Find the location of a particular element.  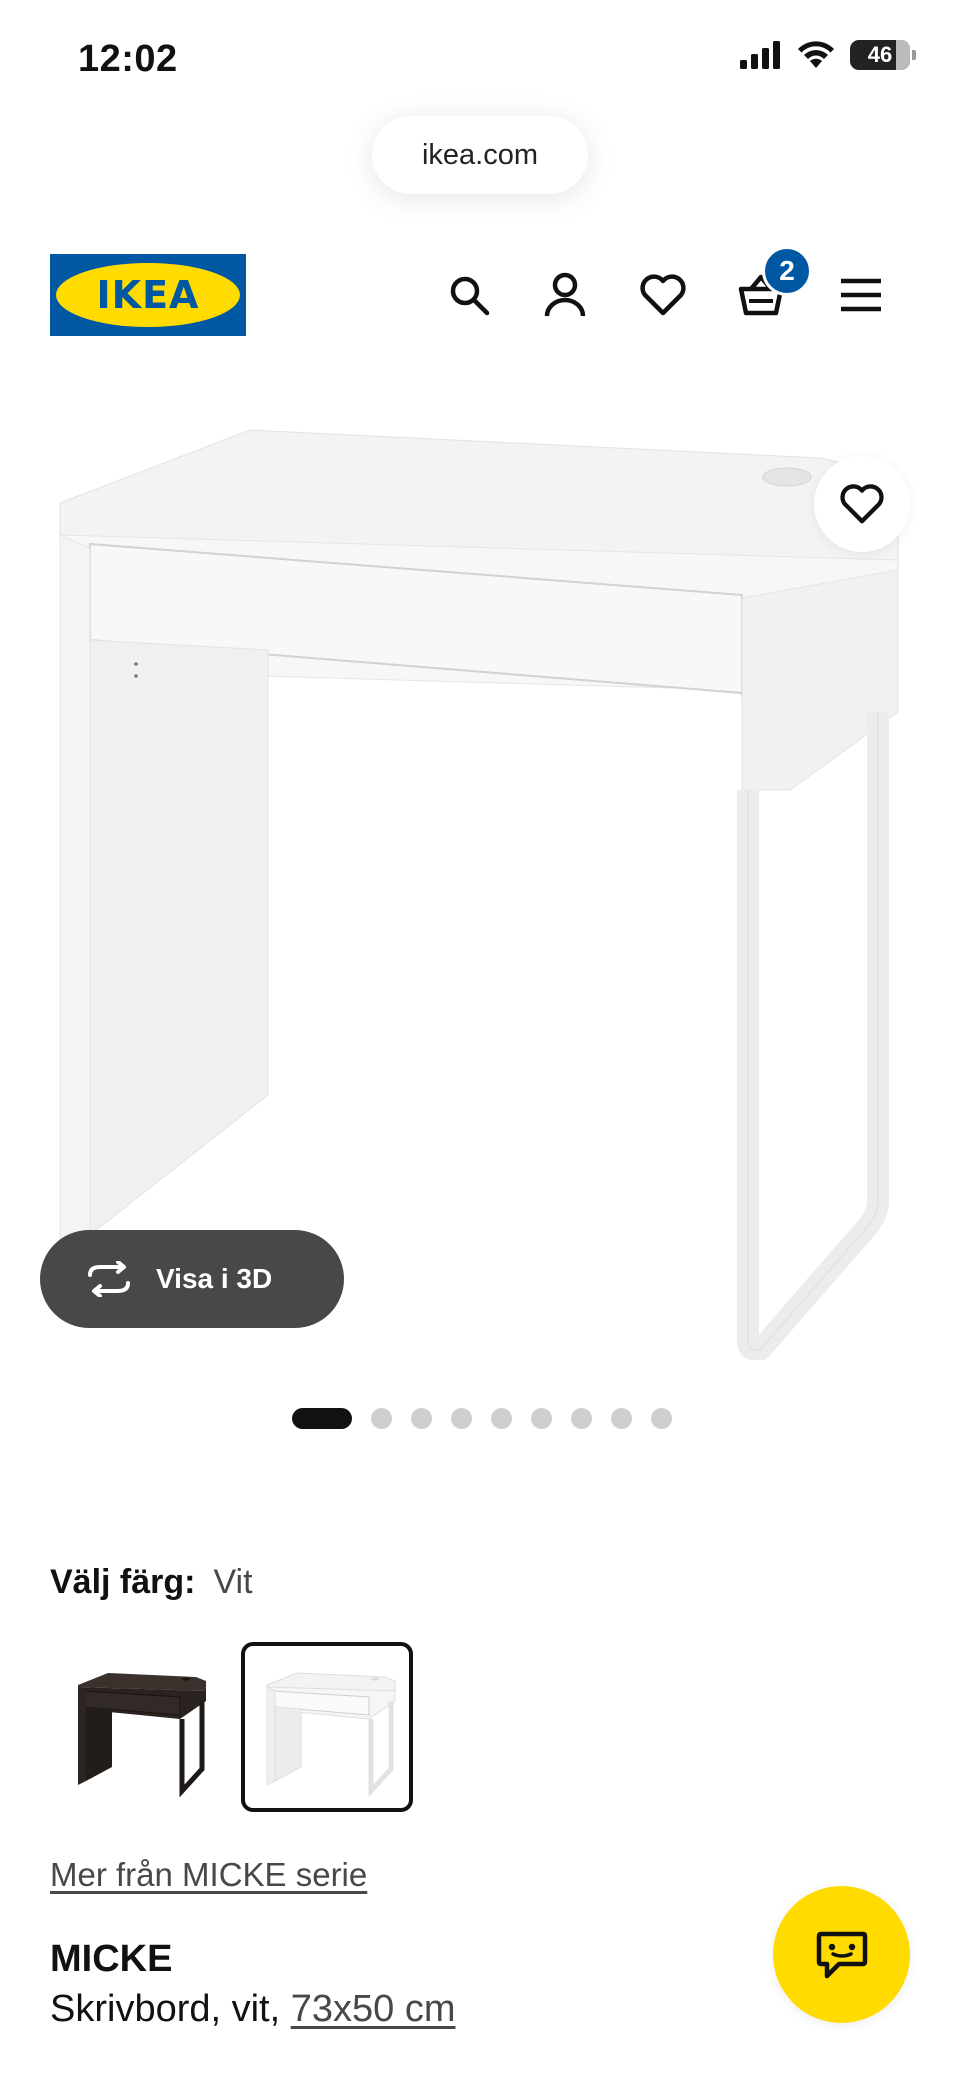

color-selector-label: Välj färg: Vit is located at coordinates (151, 1582).